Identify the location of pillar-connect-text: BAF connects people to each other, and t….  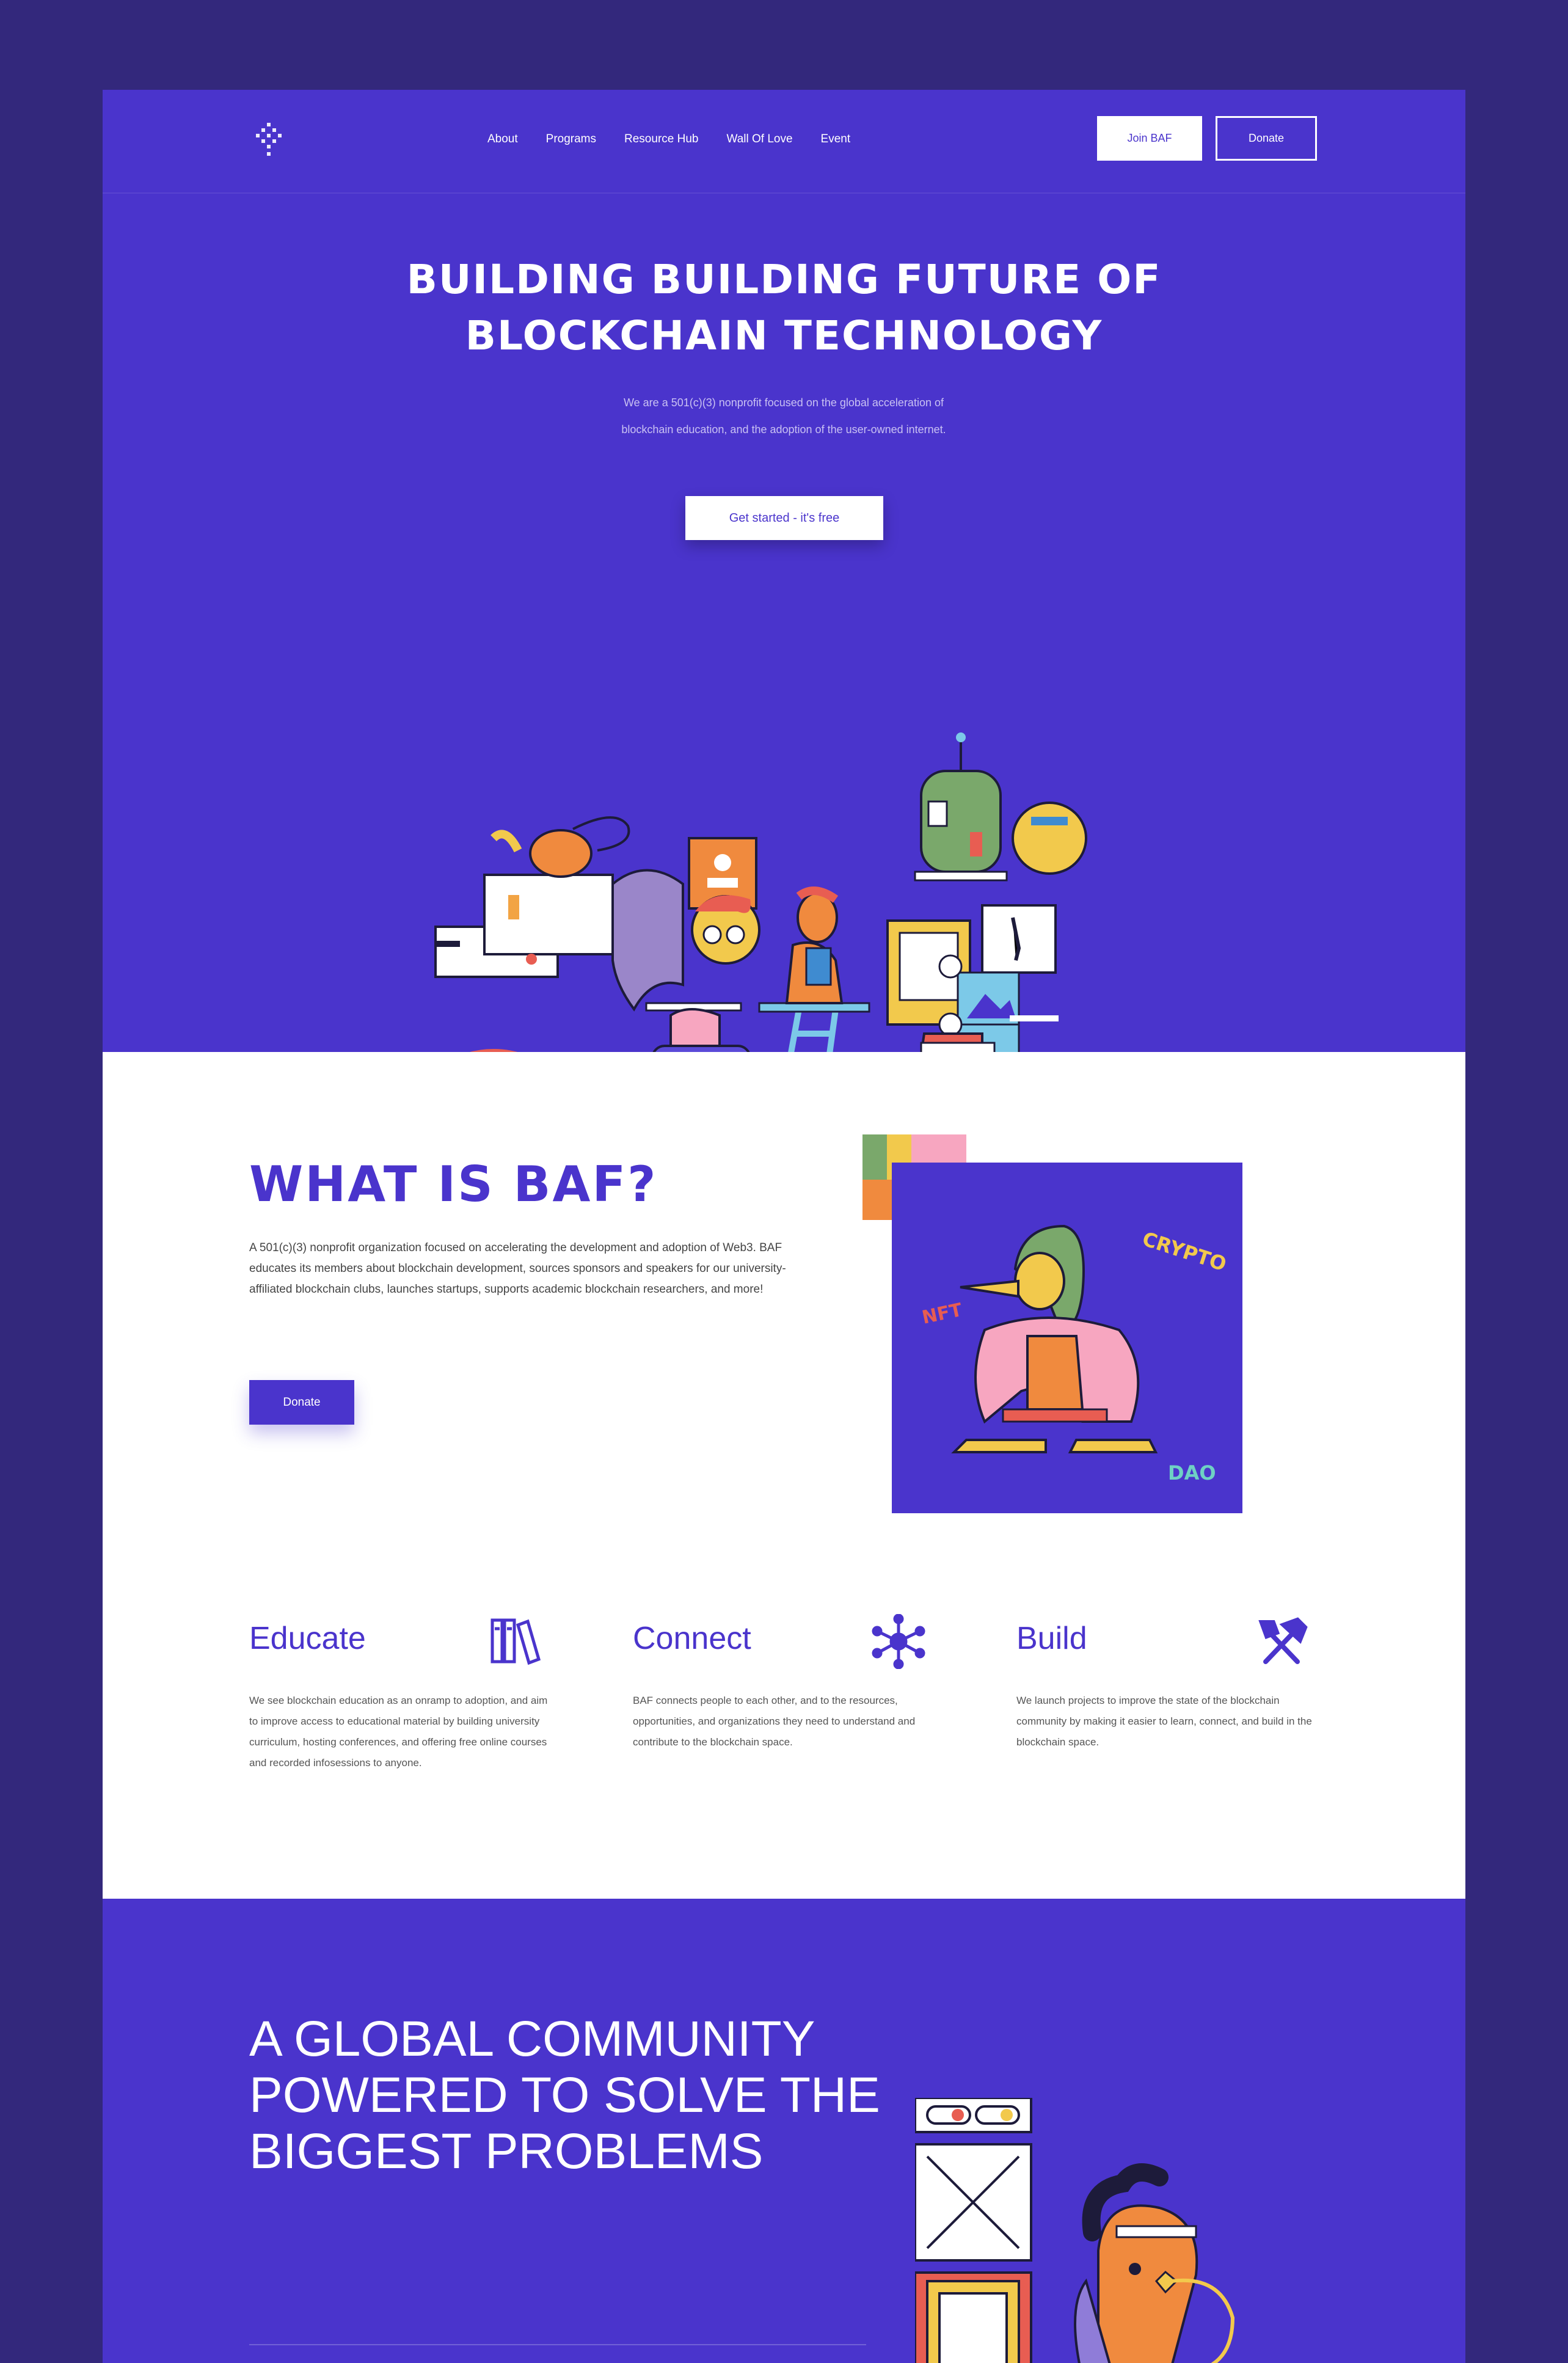
(774, 1722).